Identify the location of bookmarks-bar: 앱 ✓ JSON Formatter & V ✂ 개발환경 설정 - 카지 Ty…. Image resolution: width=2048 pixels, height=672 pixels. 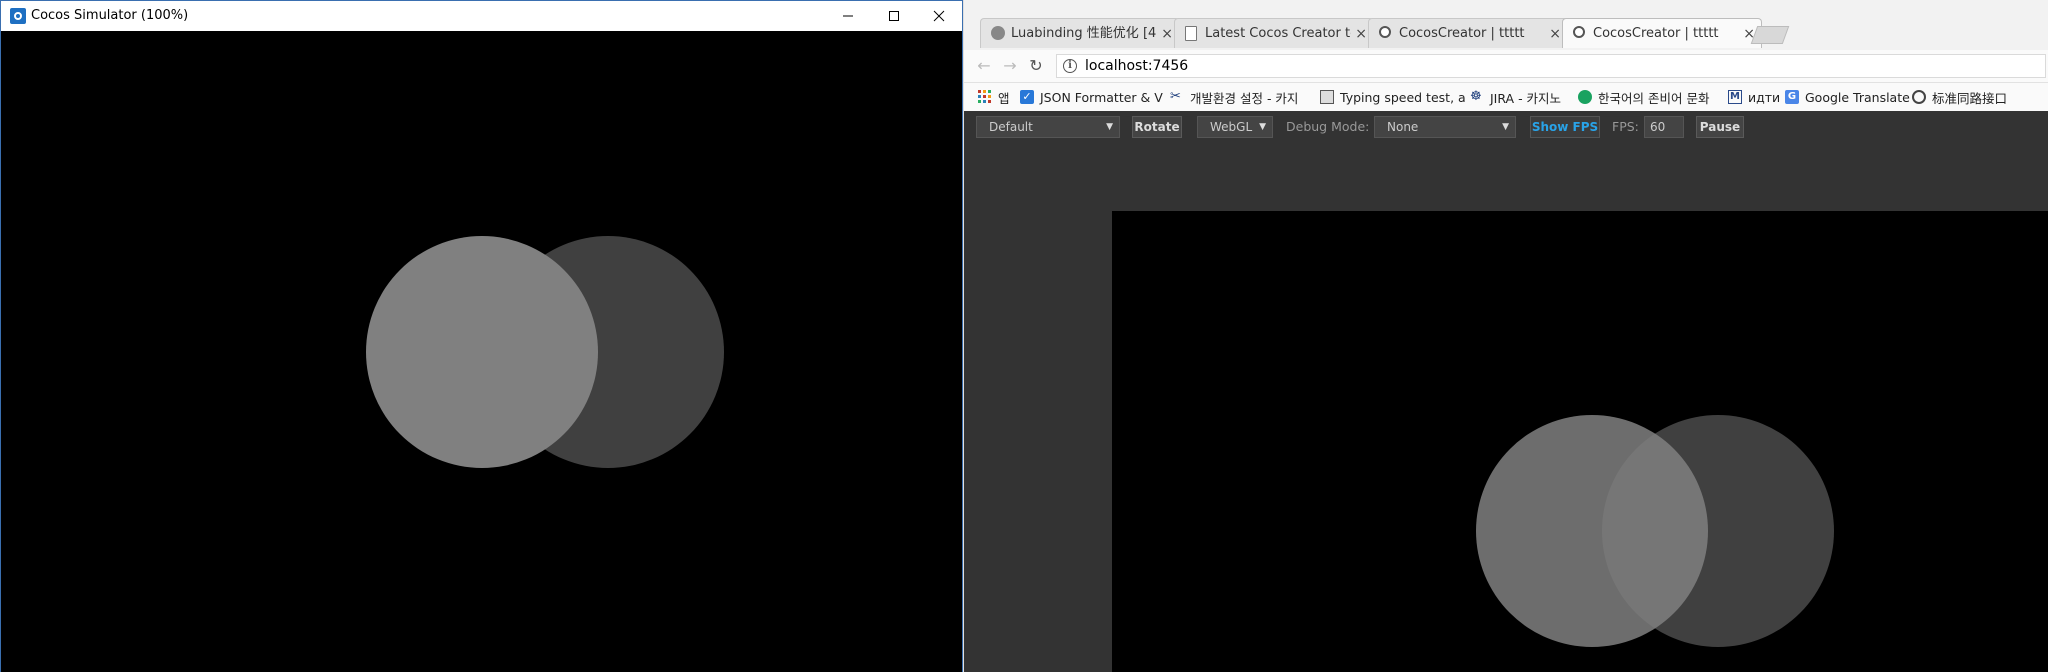
(1506, 97).